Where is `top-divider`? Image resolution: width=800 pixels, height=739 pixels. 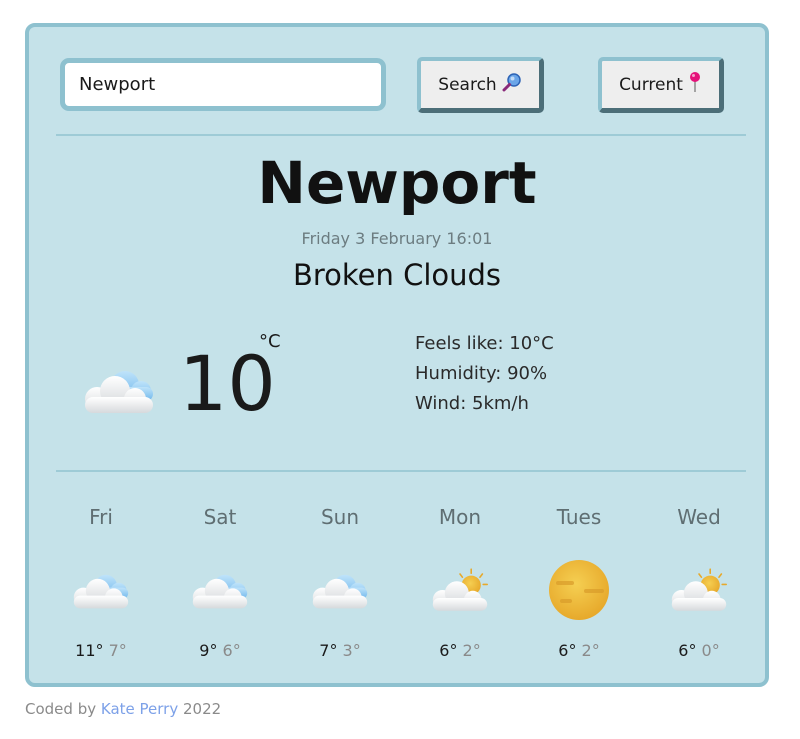 top-divider is located at coordinates (401, 135).